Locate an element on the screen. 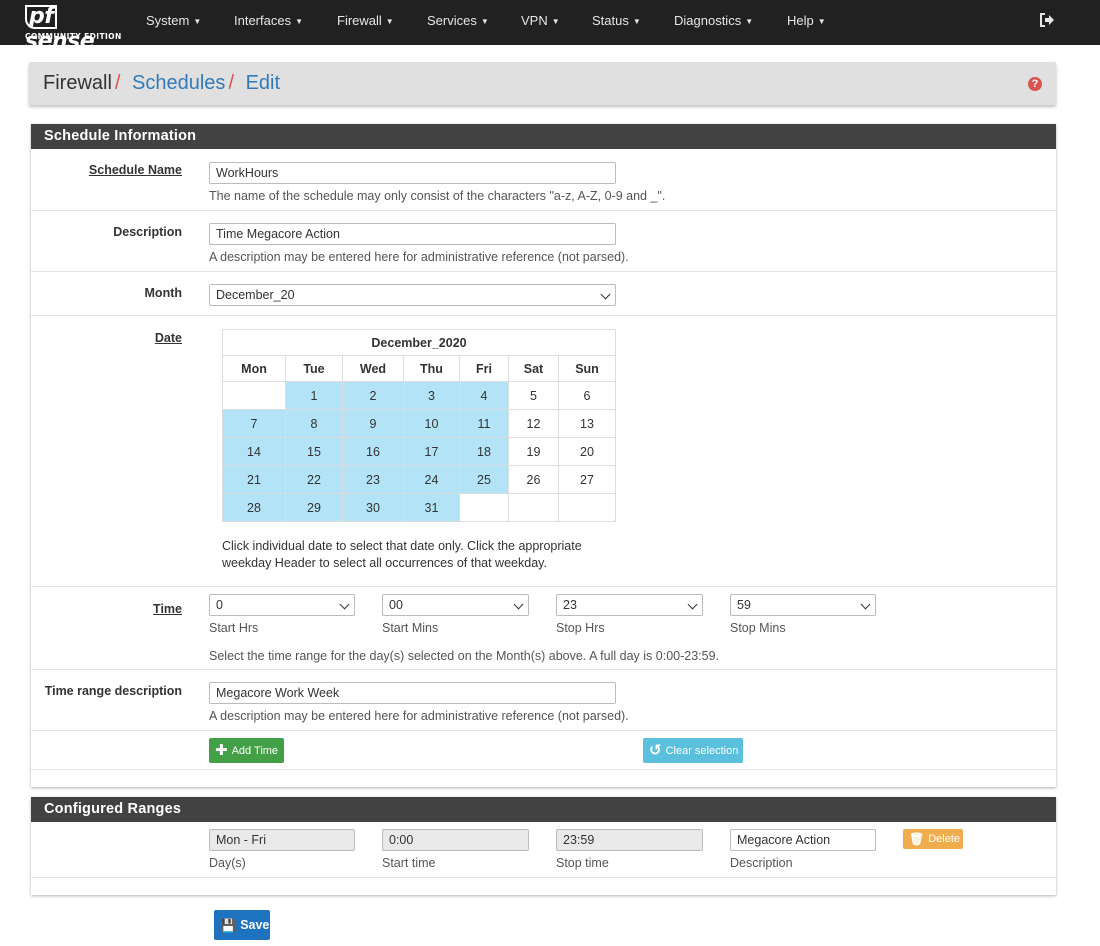 This screenshot has width=1100, height=946. plus-icon: ✚ is located at coordinates (221, 750).